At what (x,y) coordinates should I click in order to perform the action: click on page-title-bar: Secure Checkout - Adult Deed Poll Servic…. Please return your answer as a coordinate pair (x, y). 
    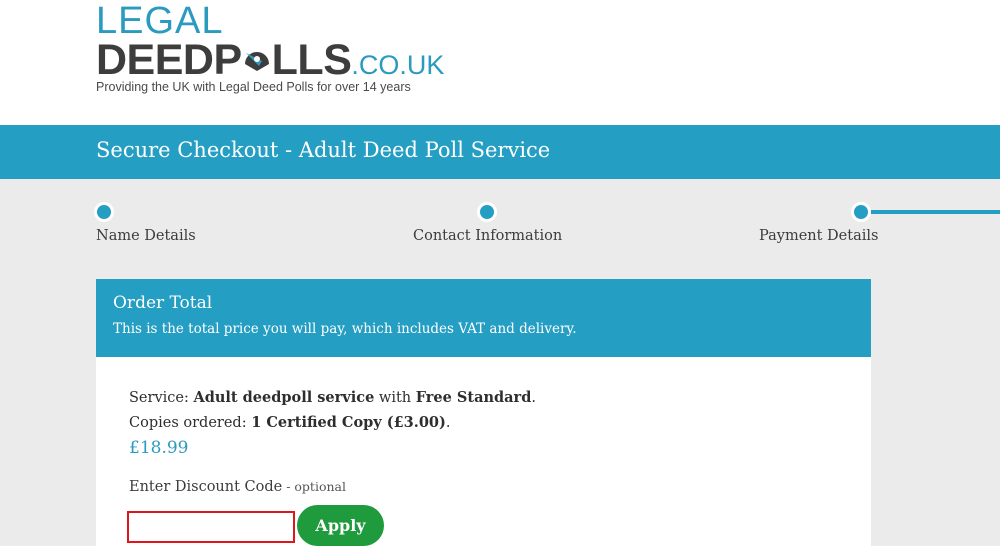
    Looking at the image, I should click on (500, 152).